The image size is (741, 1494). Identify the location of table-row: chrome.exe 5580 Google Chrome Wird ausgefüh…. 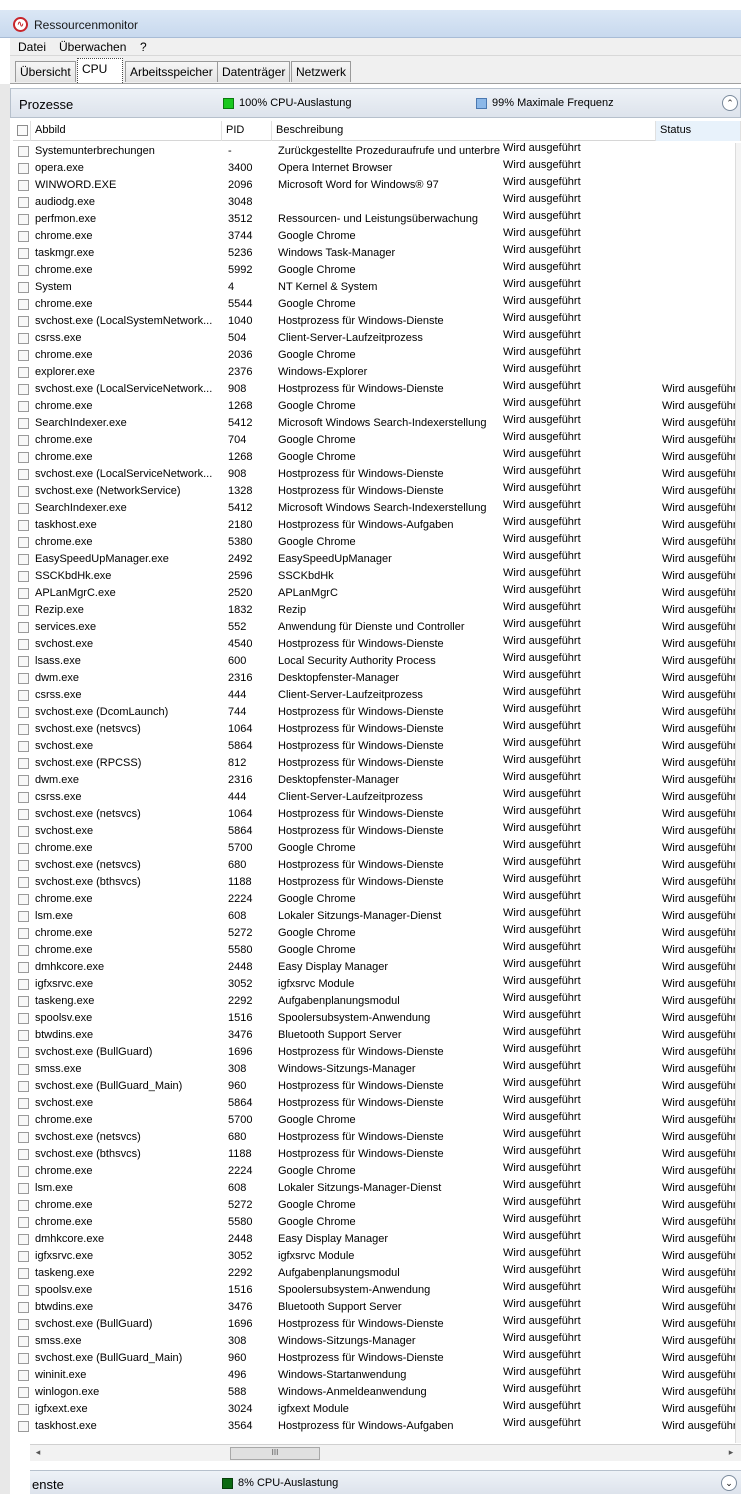
(377, 950).